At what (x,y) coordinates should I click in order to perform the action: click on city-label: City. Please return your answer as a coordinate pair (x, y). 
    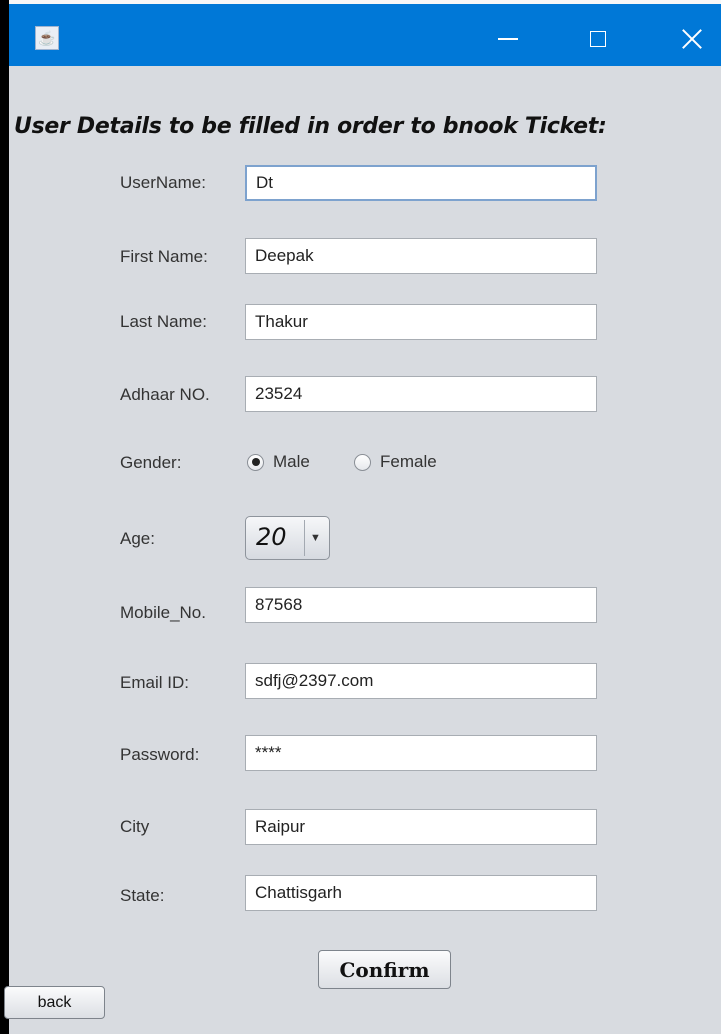
    Looking at the image, I should click on (135, 826).